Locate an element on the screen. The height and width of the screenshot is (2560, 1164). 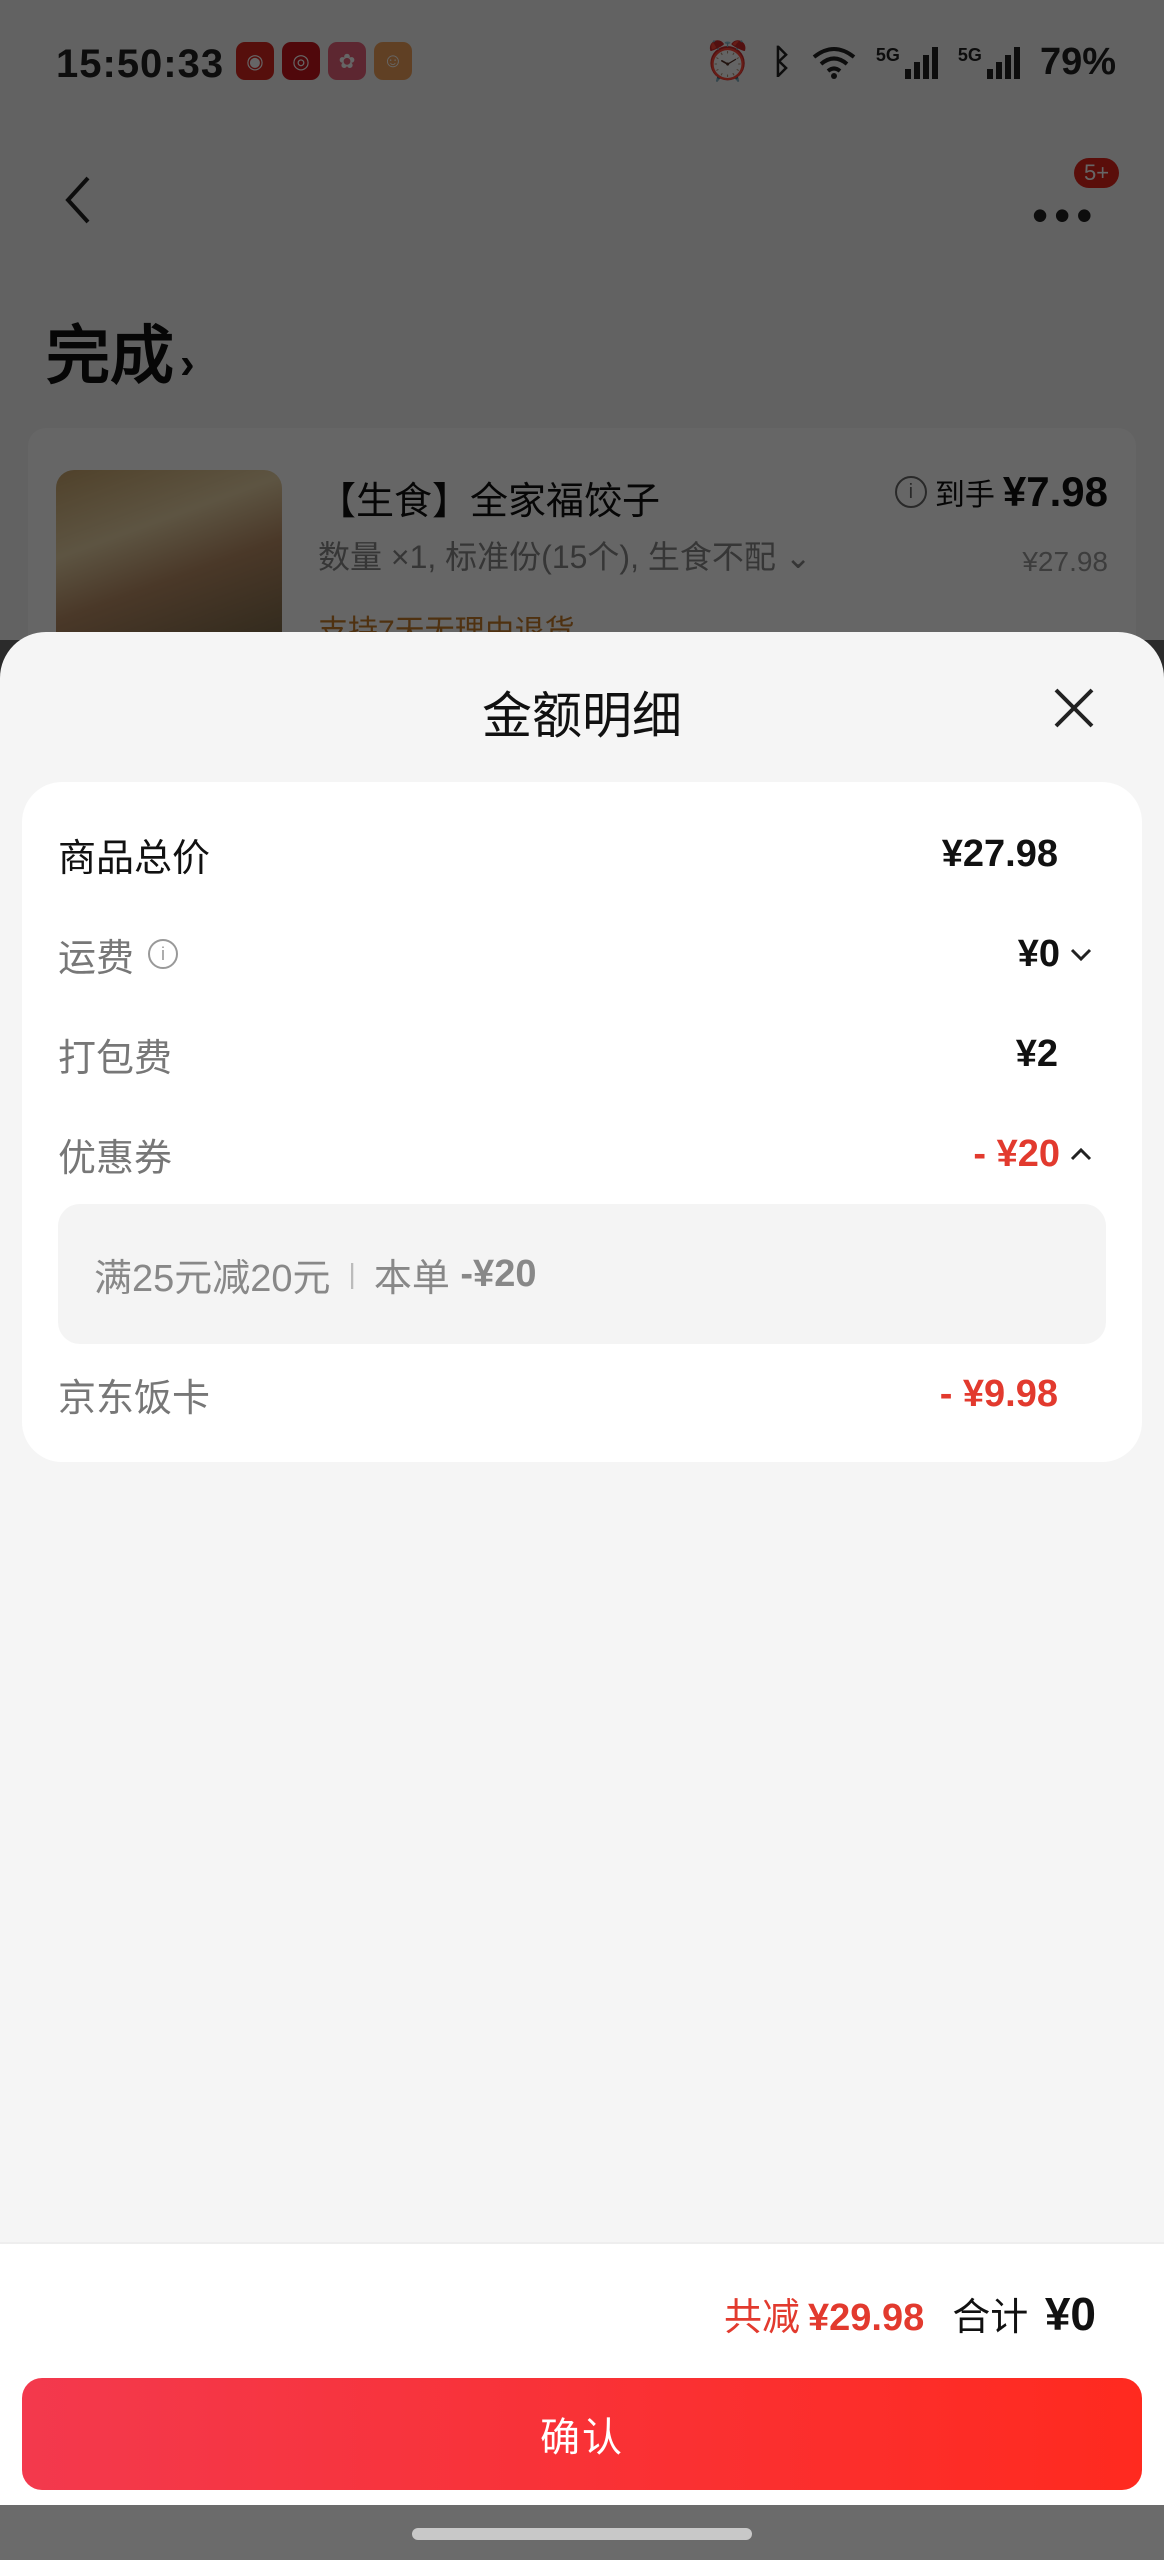
chevron-right-icon: › is located at coordinates (187, 363).